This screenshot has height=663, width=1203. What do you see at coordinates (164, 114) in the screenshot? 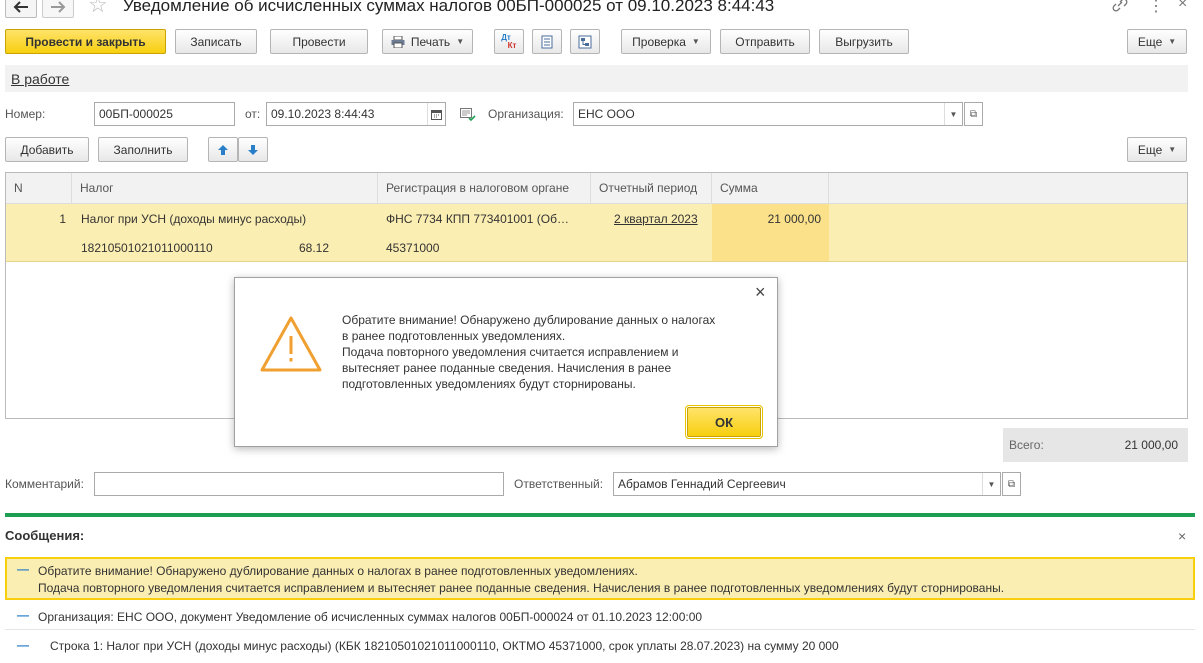
I see `number-field: 00БП-000025` at bounding box center [164, 114].